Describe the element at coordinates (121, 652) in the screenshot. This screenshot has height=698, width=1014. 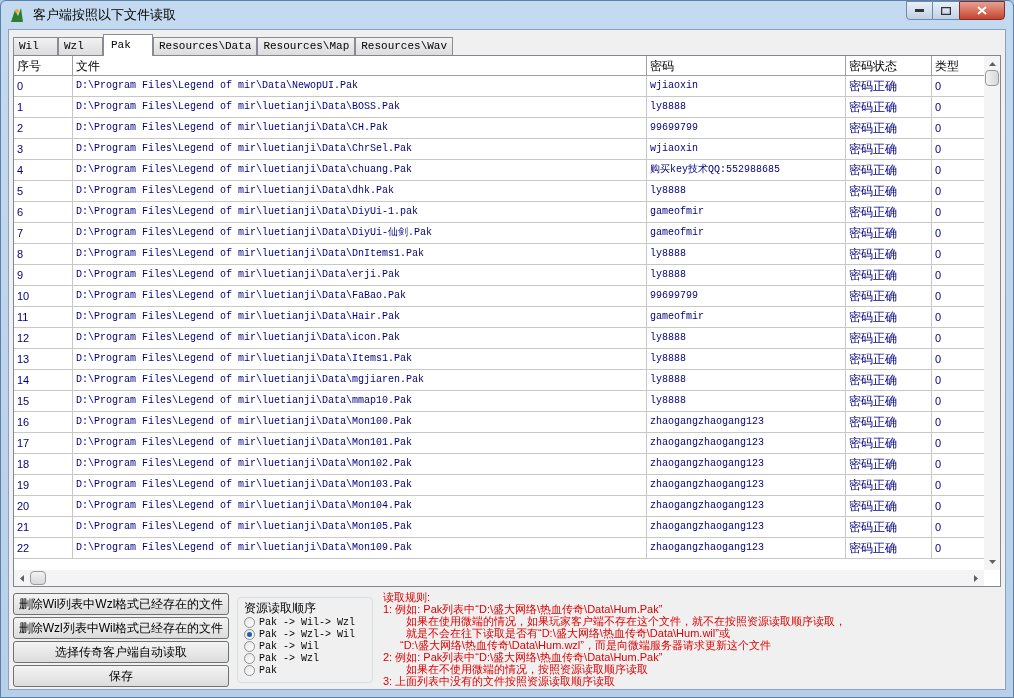
I see `action-button: 选择传奇客户端自动读取` at that location.